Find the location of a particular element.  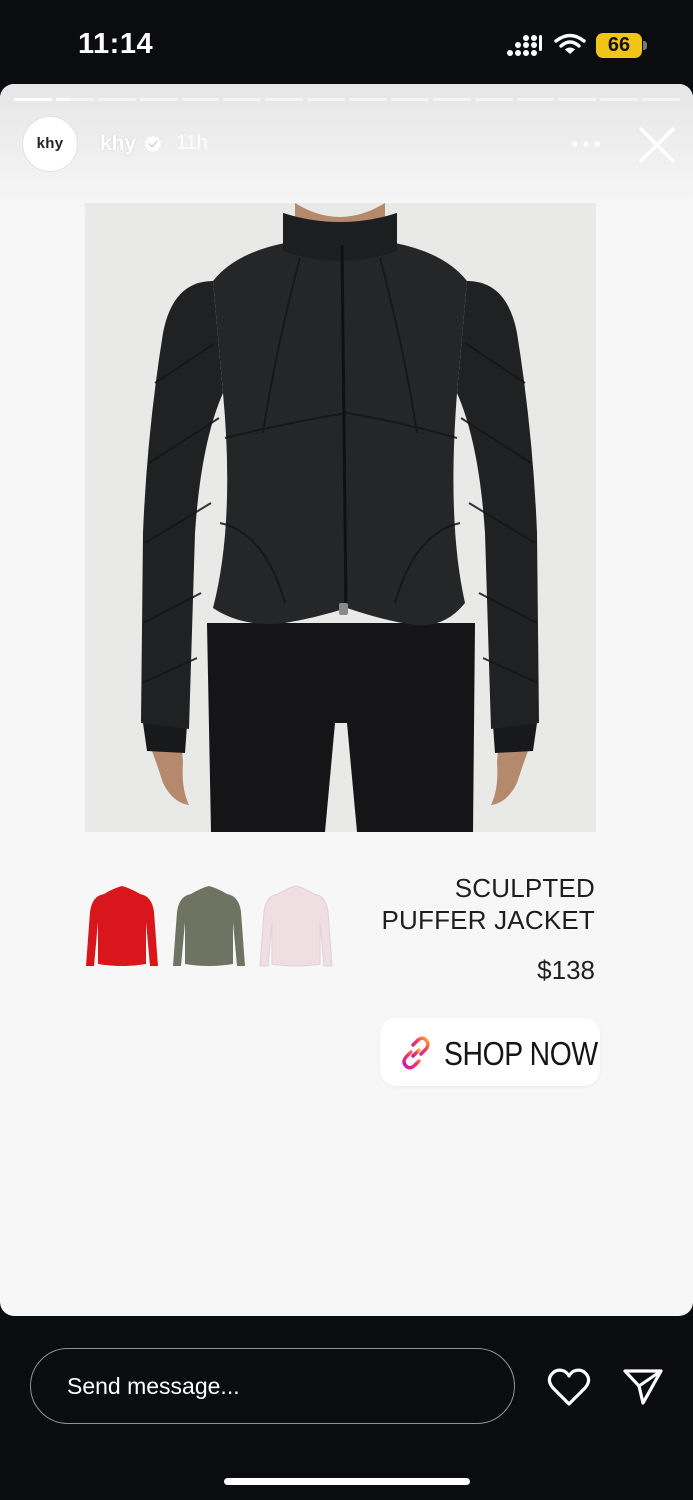

battery-level: 66 is located at coordinates (619, 45).